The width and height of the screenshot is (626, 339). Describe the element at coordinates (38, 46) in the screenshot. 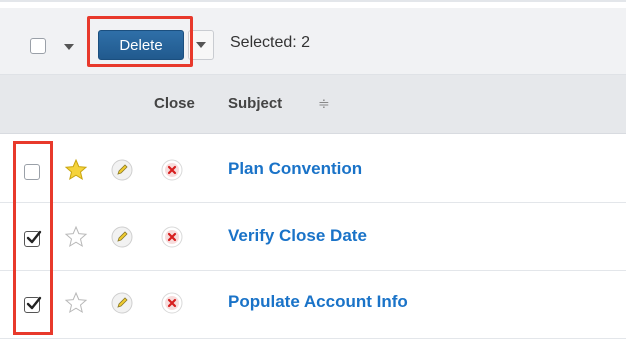

I see `select-all-checkbox` at that location.